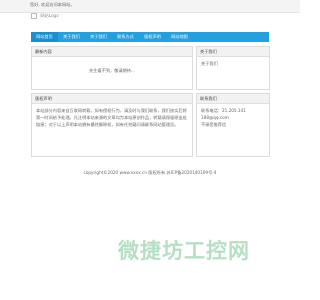  Describe the element at coordinates (214, 124) in the screenshot. I see `contact-line-2: 不接受推荐信` at that location.